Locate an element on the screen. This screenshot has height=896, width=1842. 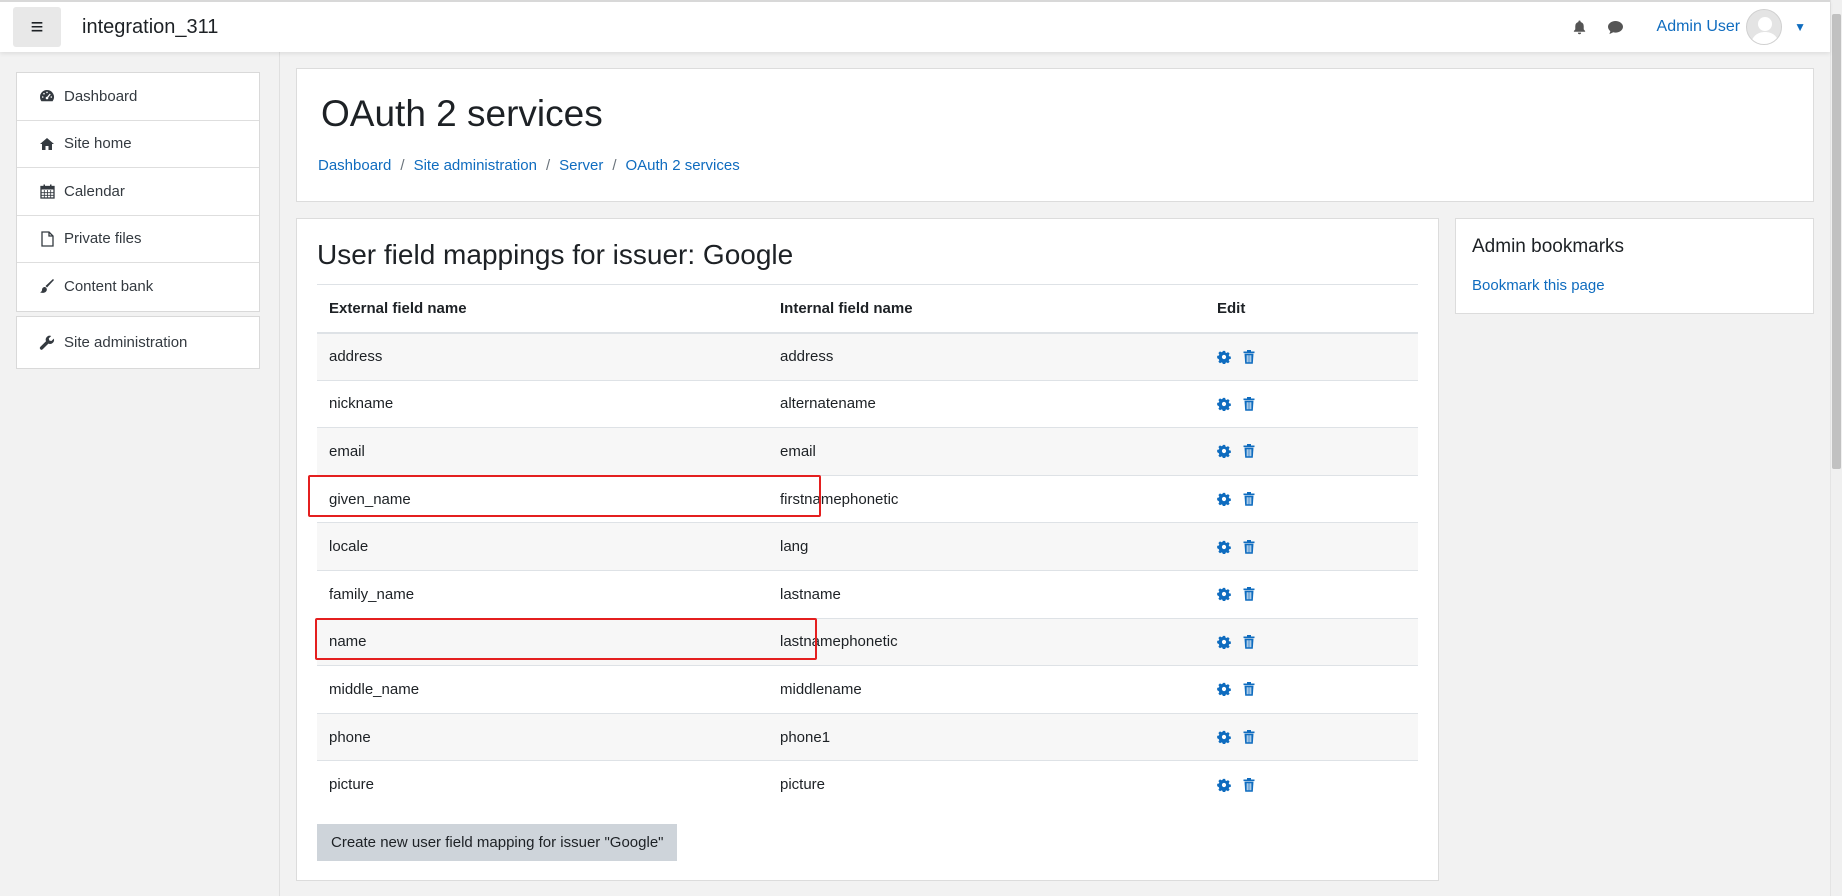
internal-field-name: lang is located at coordinates (986, 546).